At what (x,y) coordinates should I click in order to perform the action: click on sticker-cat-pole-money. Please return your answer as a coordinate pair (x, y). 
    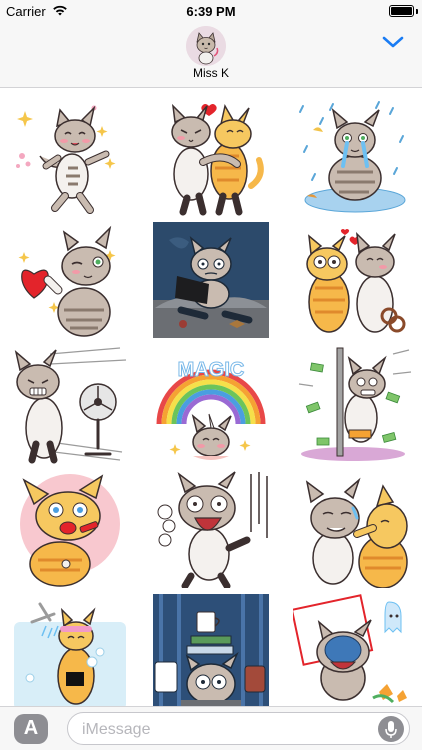
    Looking at the image, I should click on (353, 404).